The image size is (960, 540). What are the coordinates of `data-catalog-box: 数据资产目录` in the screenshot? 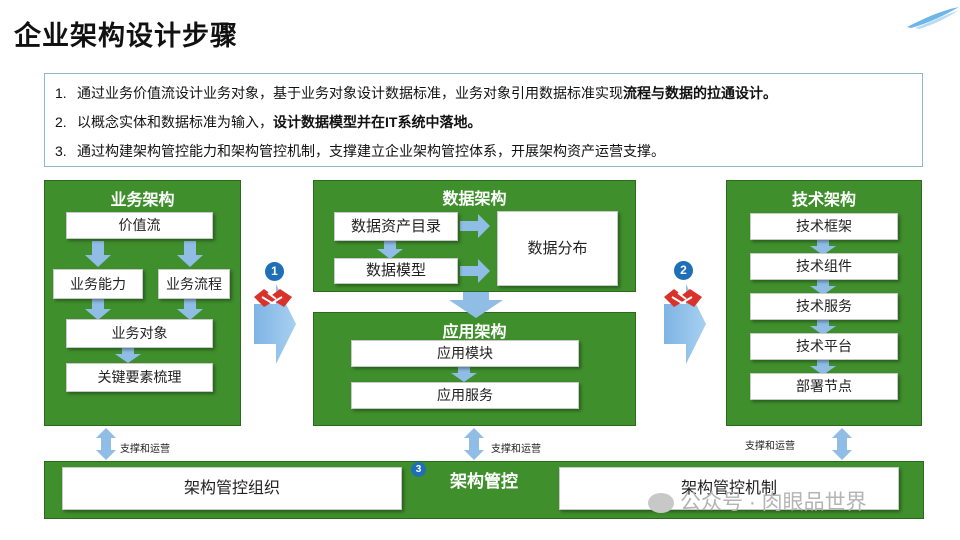 It's located at (396, 226).